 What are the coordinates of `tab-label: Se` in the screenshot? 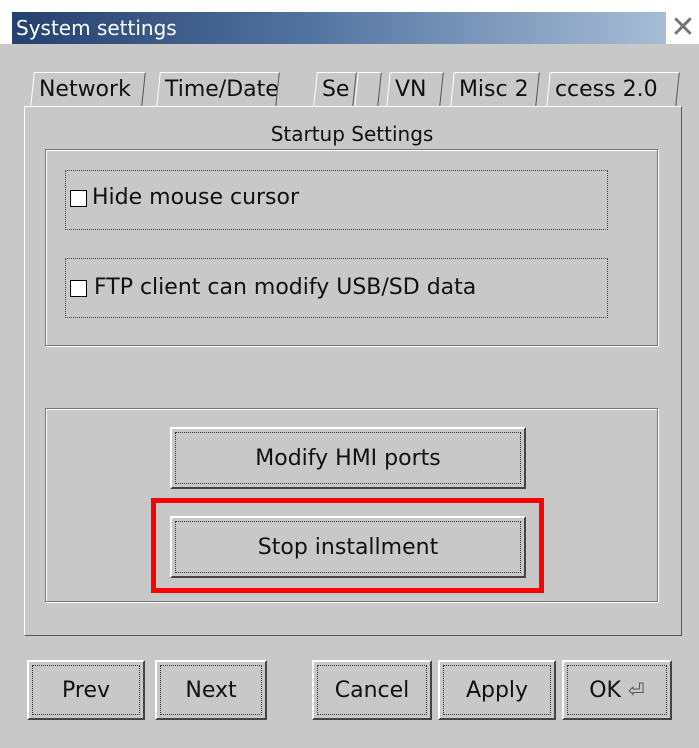 It's located at (335, 89).